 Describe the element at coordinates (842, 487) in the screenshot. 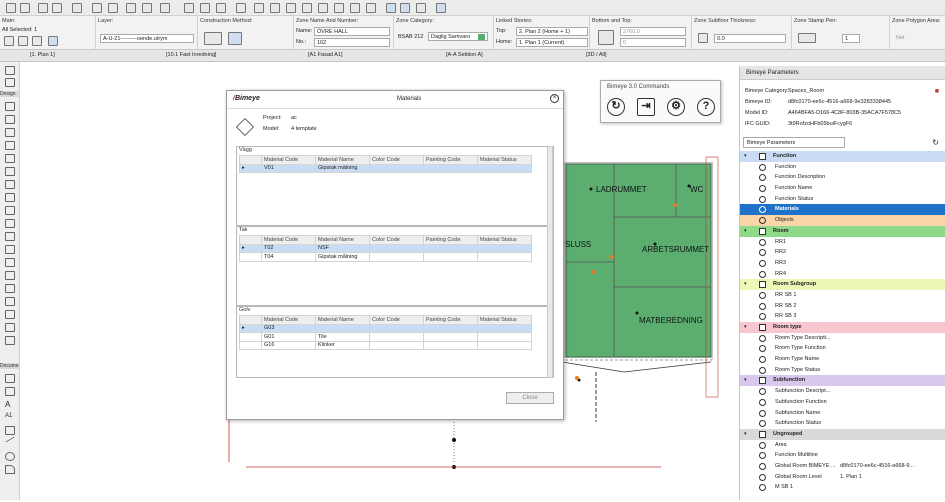

I see `tree-item: M SB 1` at that location.